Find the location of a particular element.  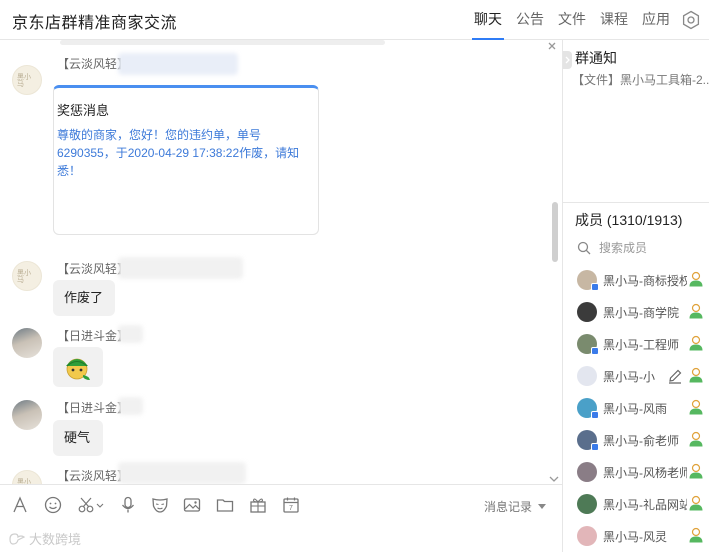

group-title: 京东店群精准商家交流 is located at coordinates (95, 23).